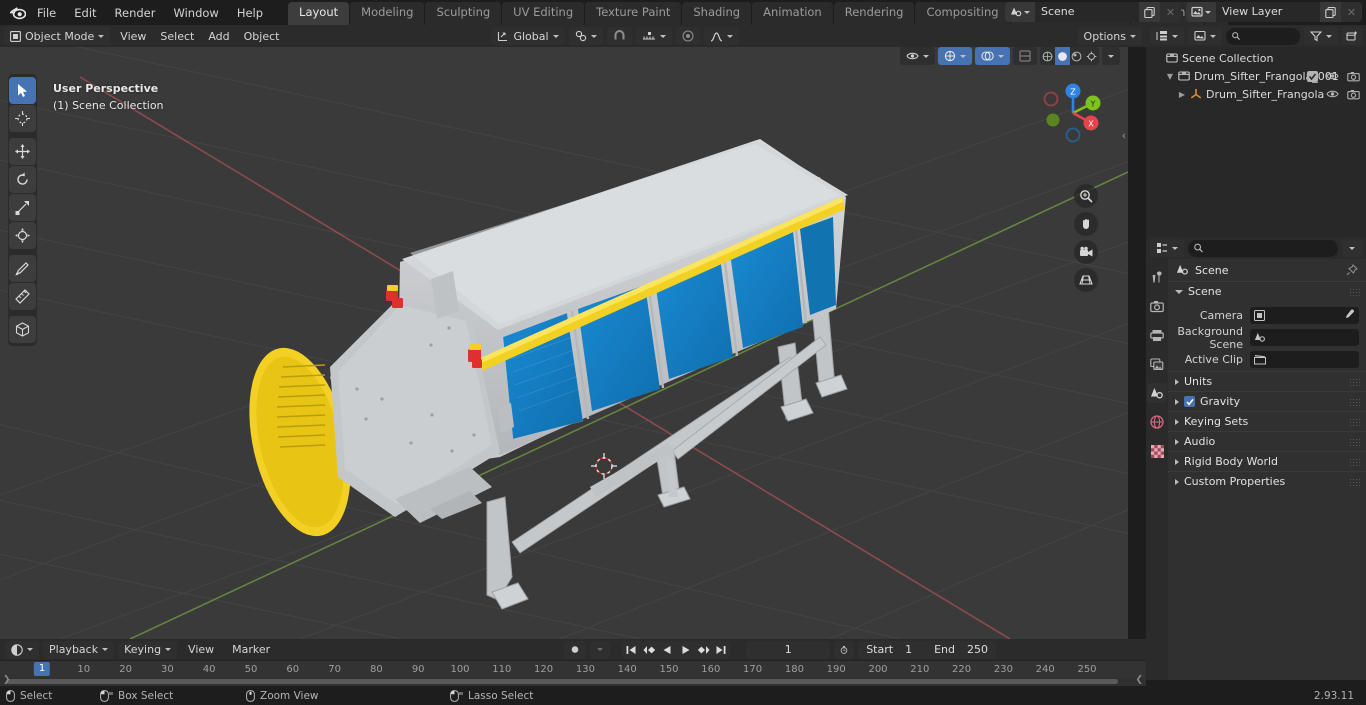  What do you see at coordinates (653, 36) in the screenshot?
I see `snap-settings-dropdown` at bounding box center [653, 36].